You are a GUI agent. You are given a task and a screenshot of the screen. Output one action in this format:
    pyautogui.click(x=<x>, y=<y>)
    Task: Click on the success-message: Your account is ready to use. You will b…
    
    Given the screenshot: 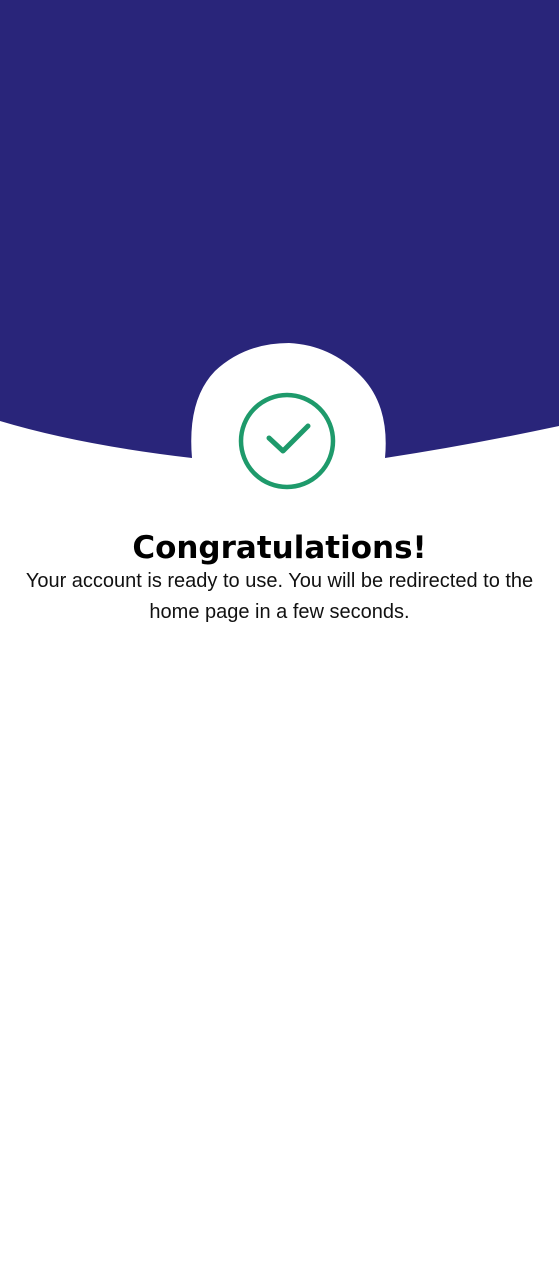 What is the action you would take?
    pyautogui.click(x=279, y=596)
    